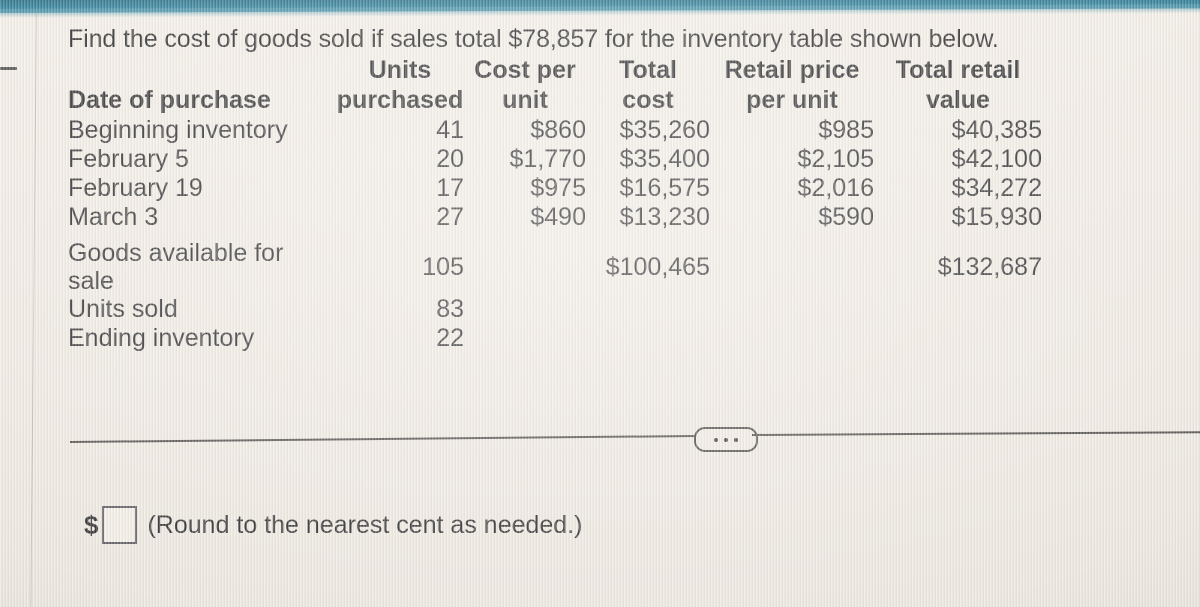 The image size is (1200, 607). I want to click on answer-input, so click(120, 525).